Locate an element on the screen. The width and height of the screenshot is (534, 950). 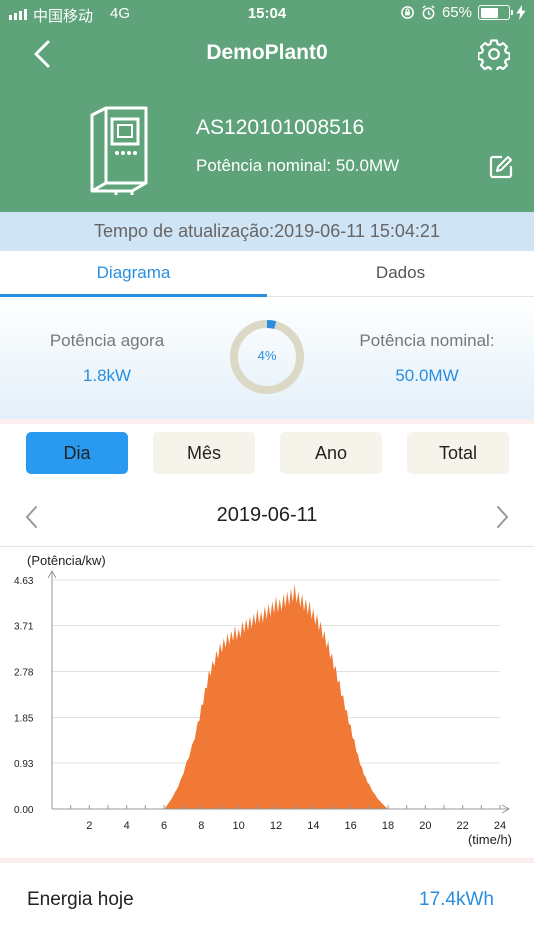
y-tick-label: 4.63 is located at coordinates (24, 581).